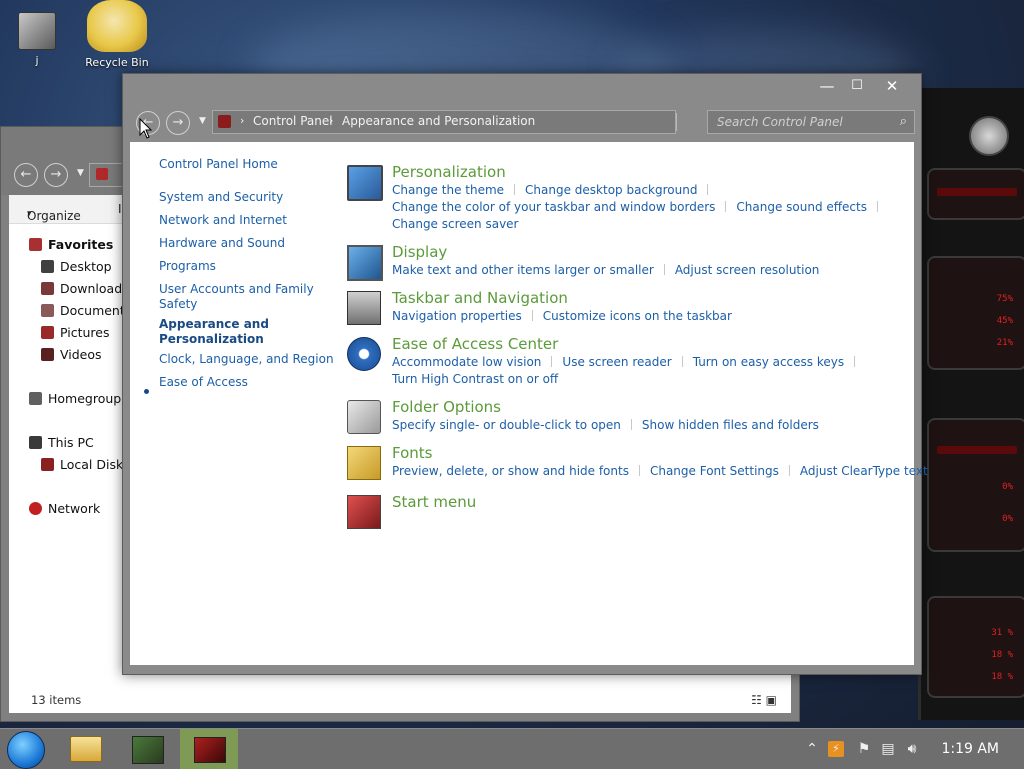 The width and height of the screenshot is (1024, 769). Describe the element at coordinates (419, 252) in the screenshot. I see `category-title: Display` at that location.